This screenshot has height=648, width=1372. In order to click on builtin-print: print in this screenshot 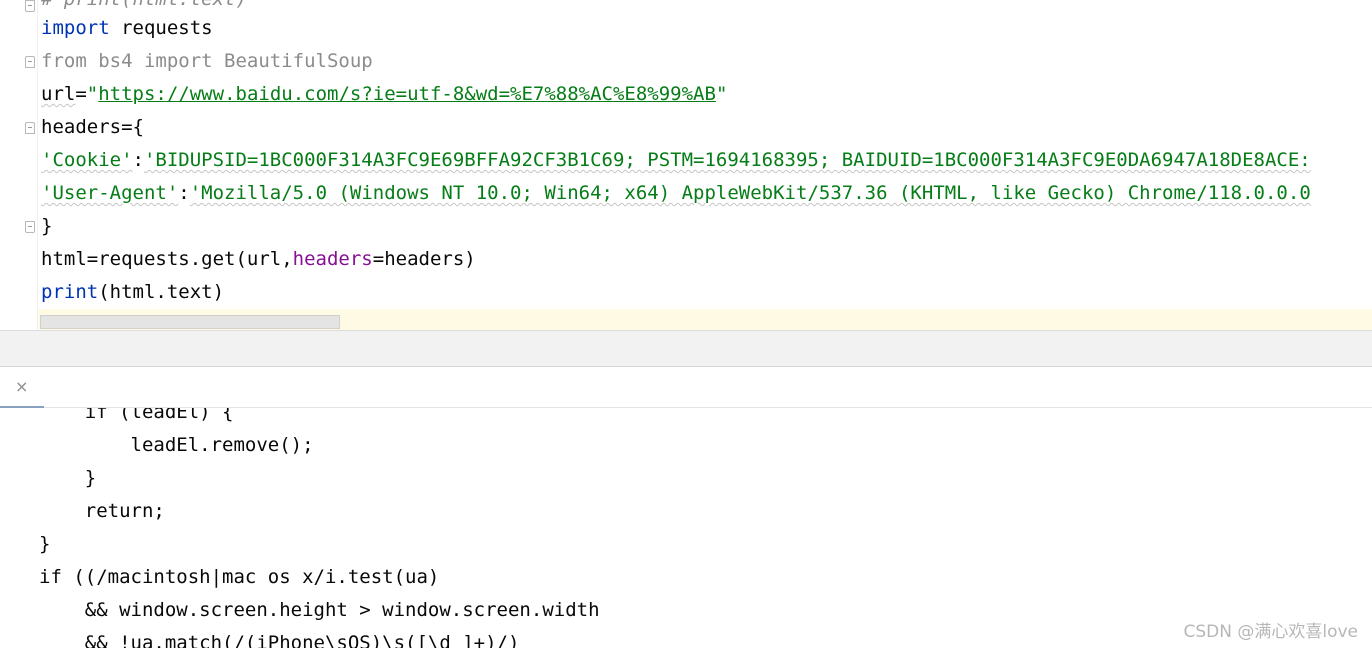, I will do `click(70, 292)`.